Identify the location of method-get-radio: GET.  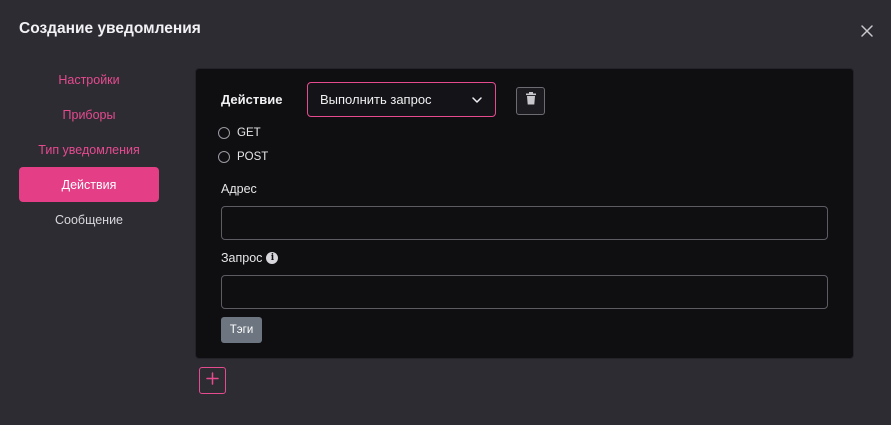
(239, 133).